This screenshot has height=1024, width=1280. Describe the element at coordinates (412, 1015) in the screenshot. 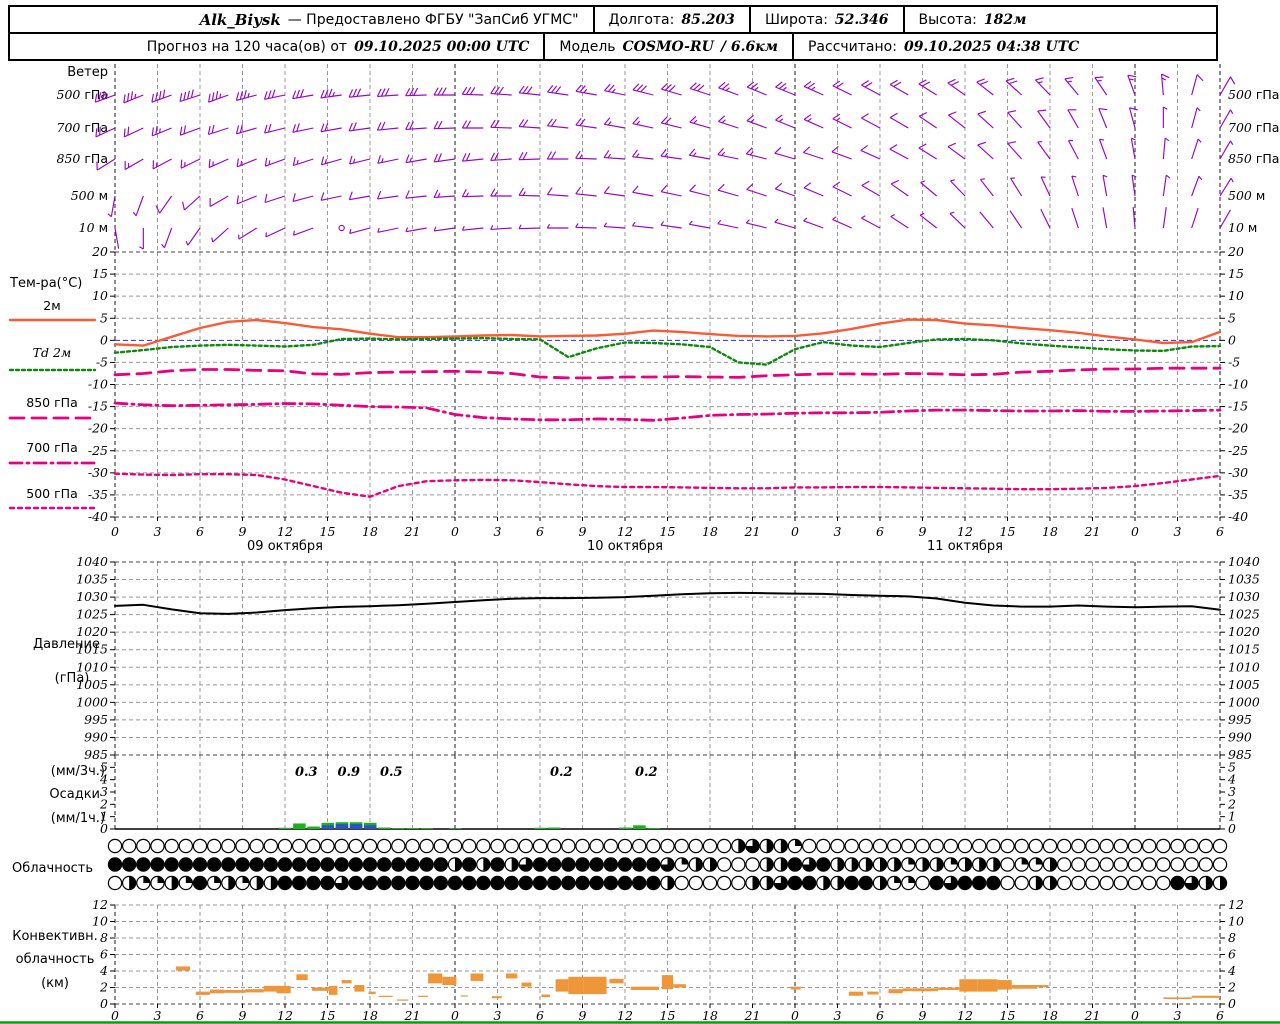

I see `hour-tick-label-bottom: 21` at that location.